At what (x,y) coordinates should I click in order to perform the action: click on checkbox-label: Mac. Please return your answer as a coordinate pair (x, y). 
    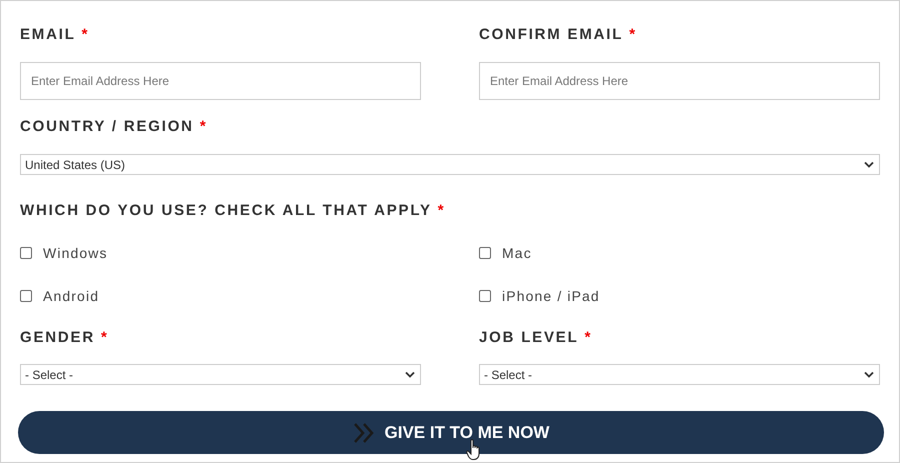
    Looking at the image, I should click on (517, 253).